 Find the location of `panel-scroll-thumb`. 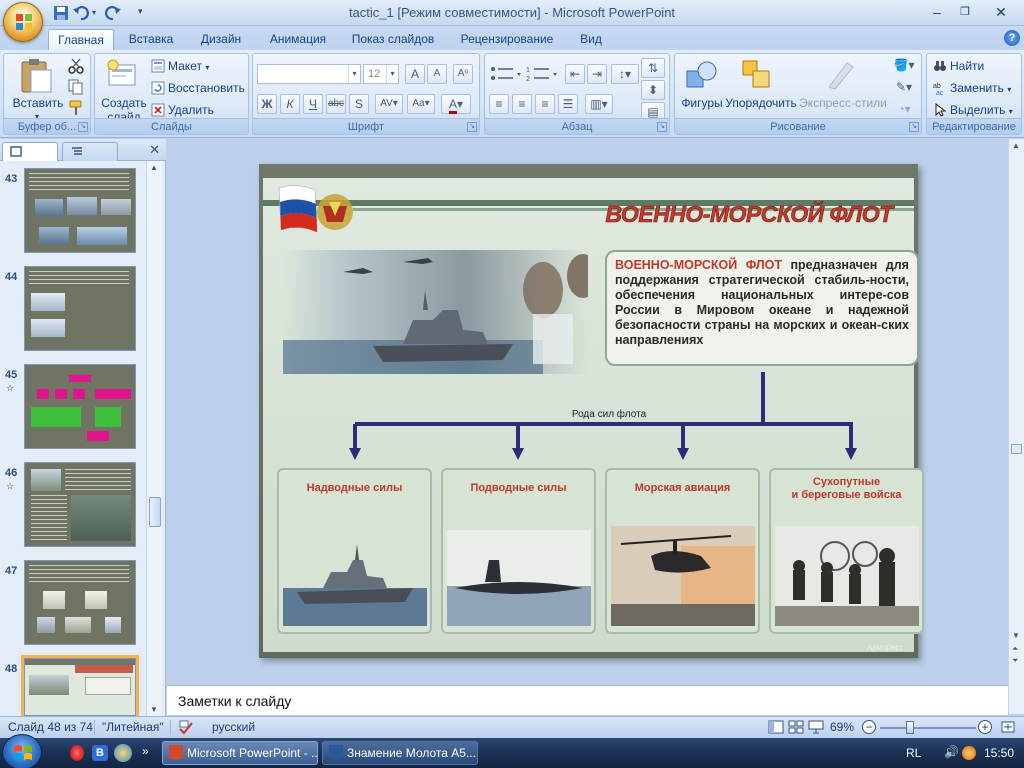

panel-scroll-thumb is located at coordinates (155, 512).